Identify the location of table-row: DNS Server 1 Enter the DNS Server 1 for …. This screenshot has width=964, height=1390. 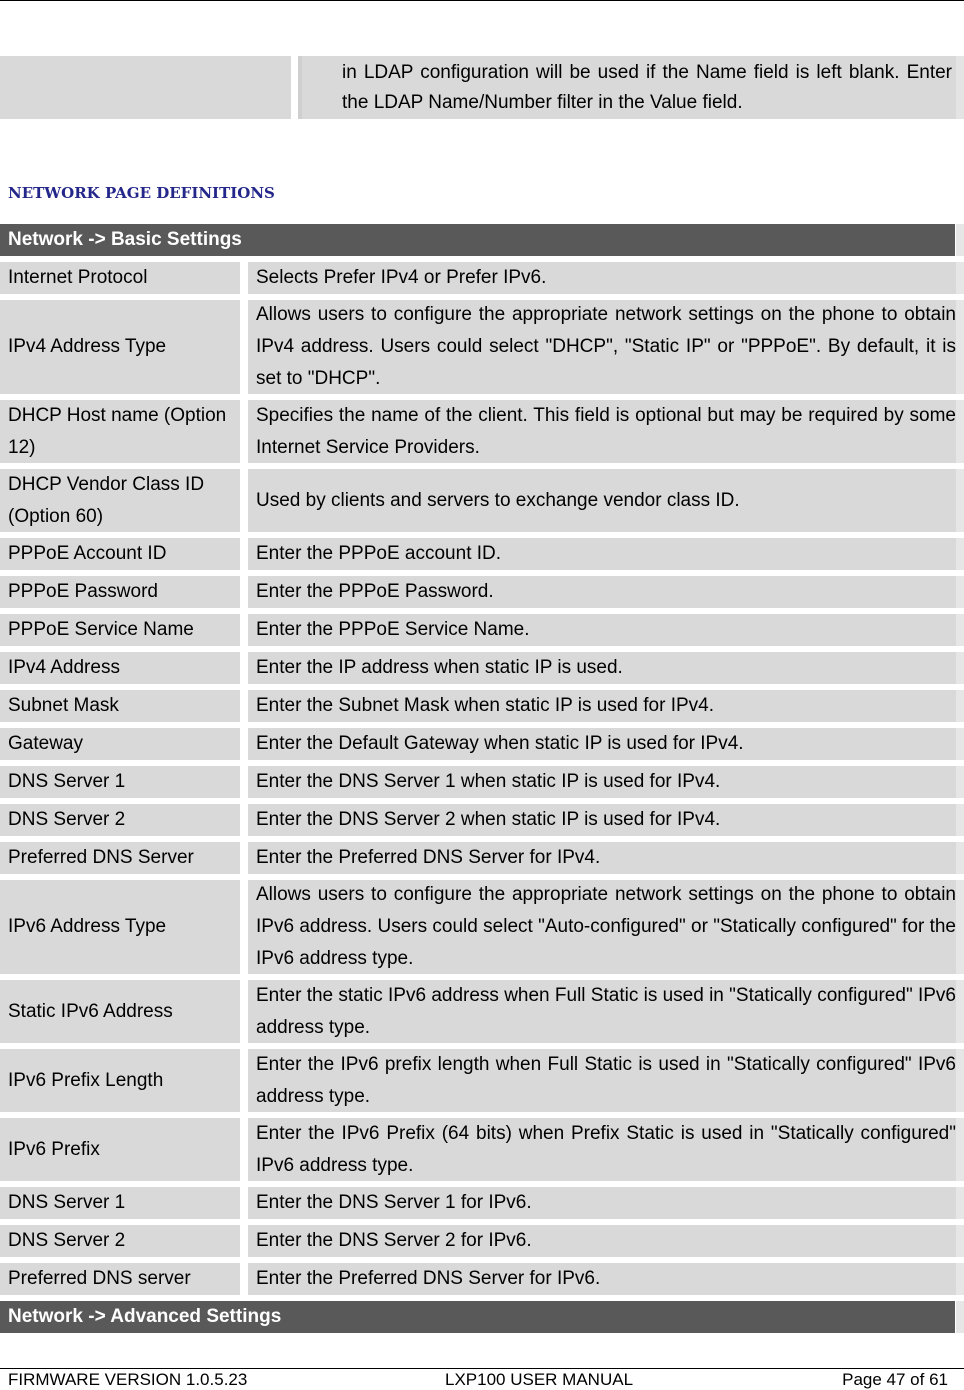
(482, 1203).